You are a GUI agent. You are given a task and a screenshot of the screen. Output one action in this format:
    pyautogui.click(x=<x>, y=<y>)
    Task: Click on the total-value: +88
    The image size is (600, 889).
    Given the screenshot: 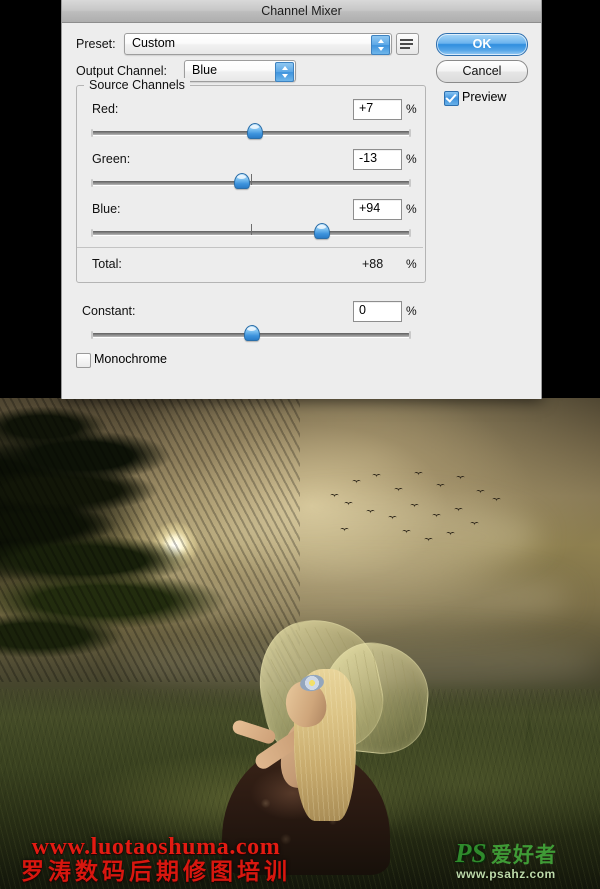 What is the action you would take?
    pyautogui.click(x=373, y=264)
    